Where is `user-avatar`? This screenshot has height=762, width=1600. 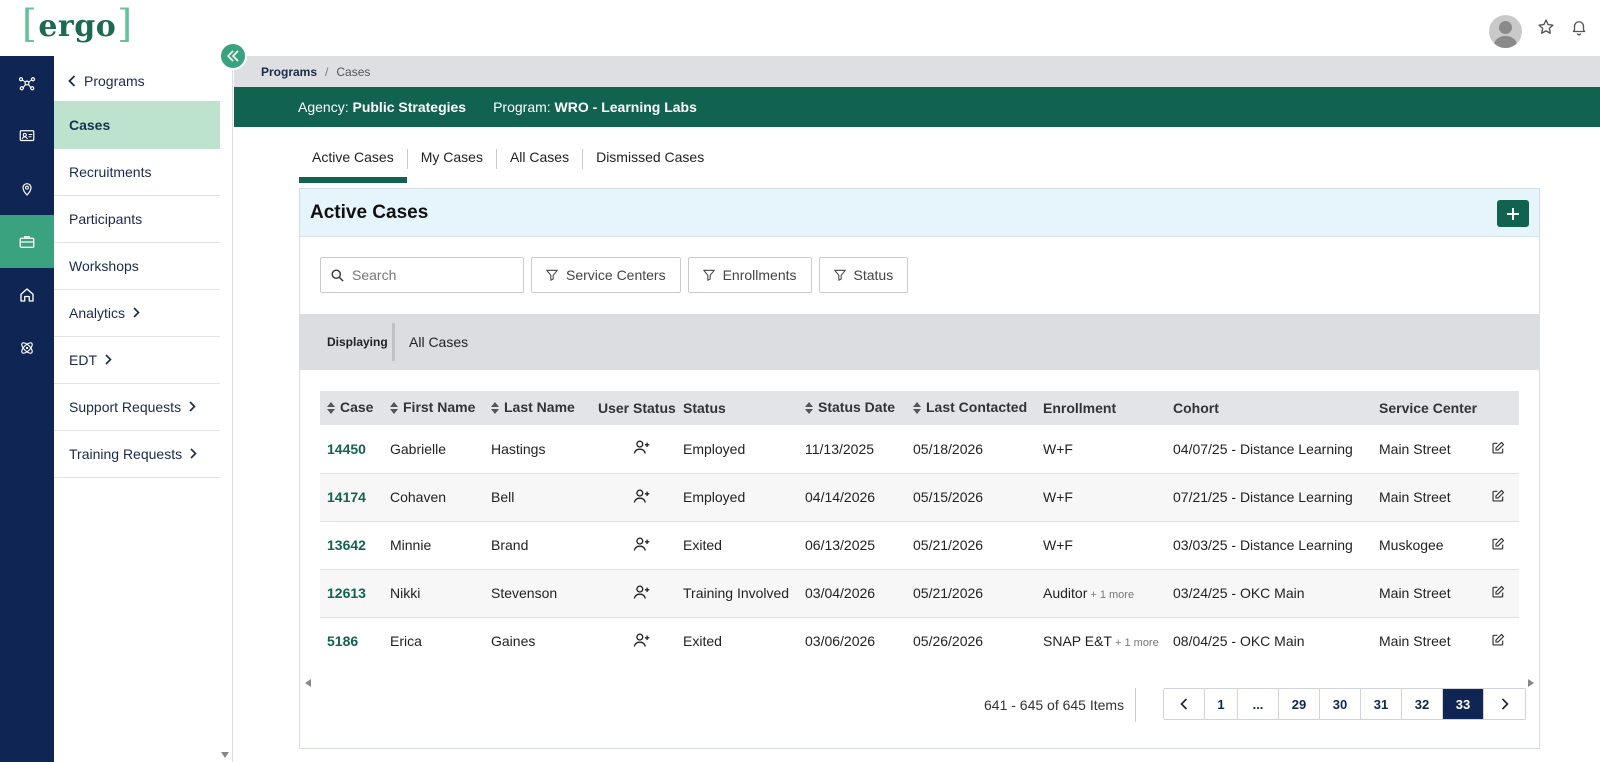
user-avatar is located at coordinates (1505, 31).